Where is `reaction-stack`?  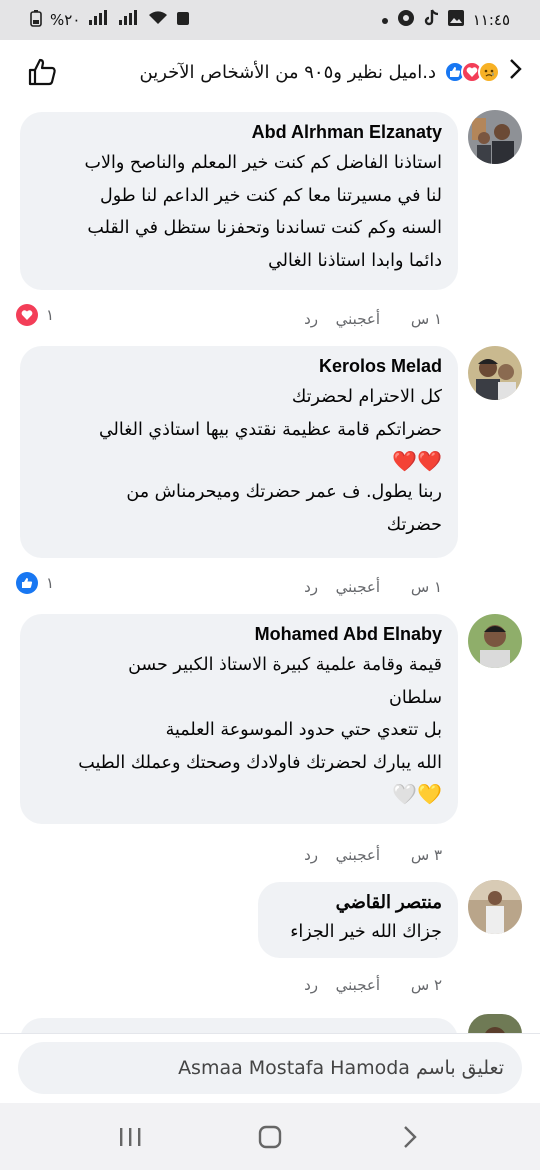 reaction-stack is located at coordinates (472, 72).